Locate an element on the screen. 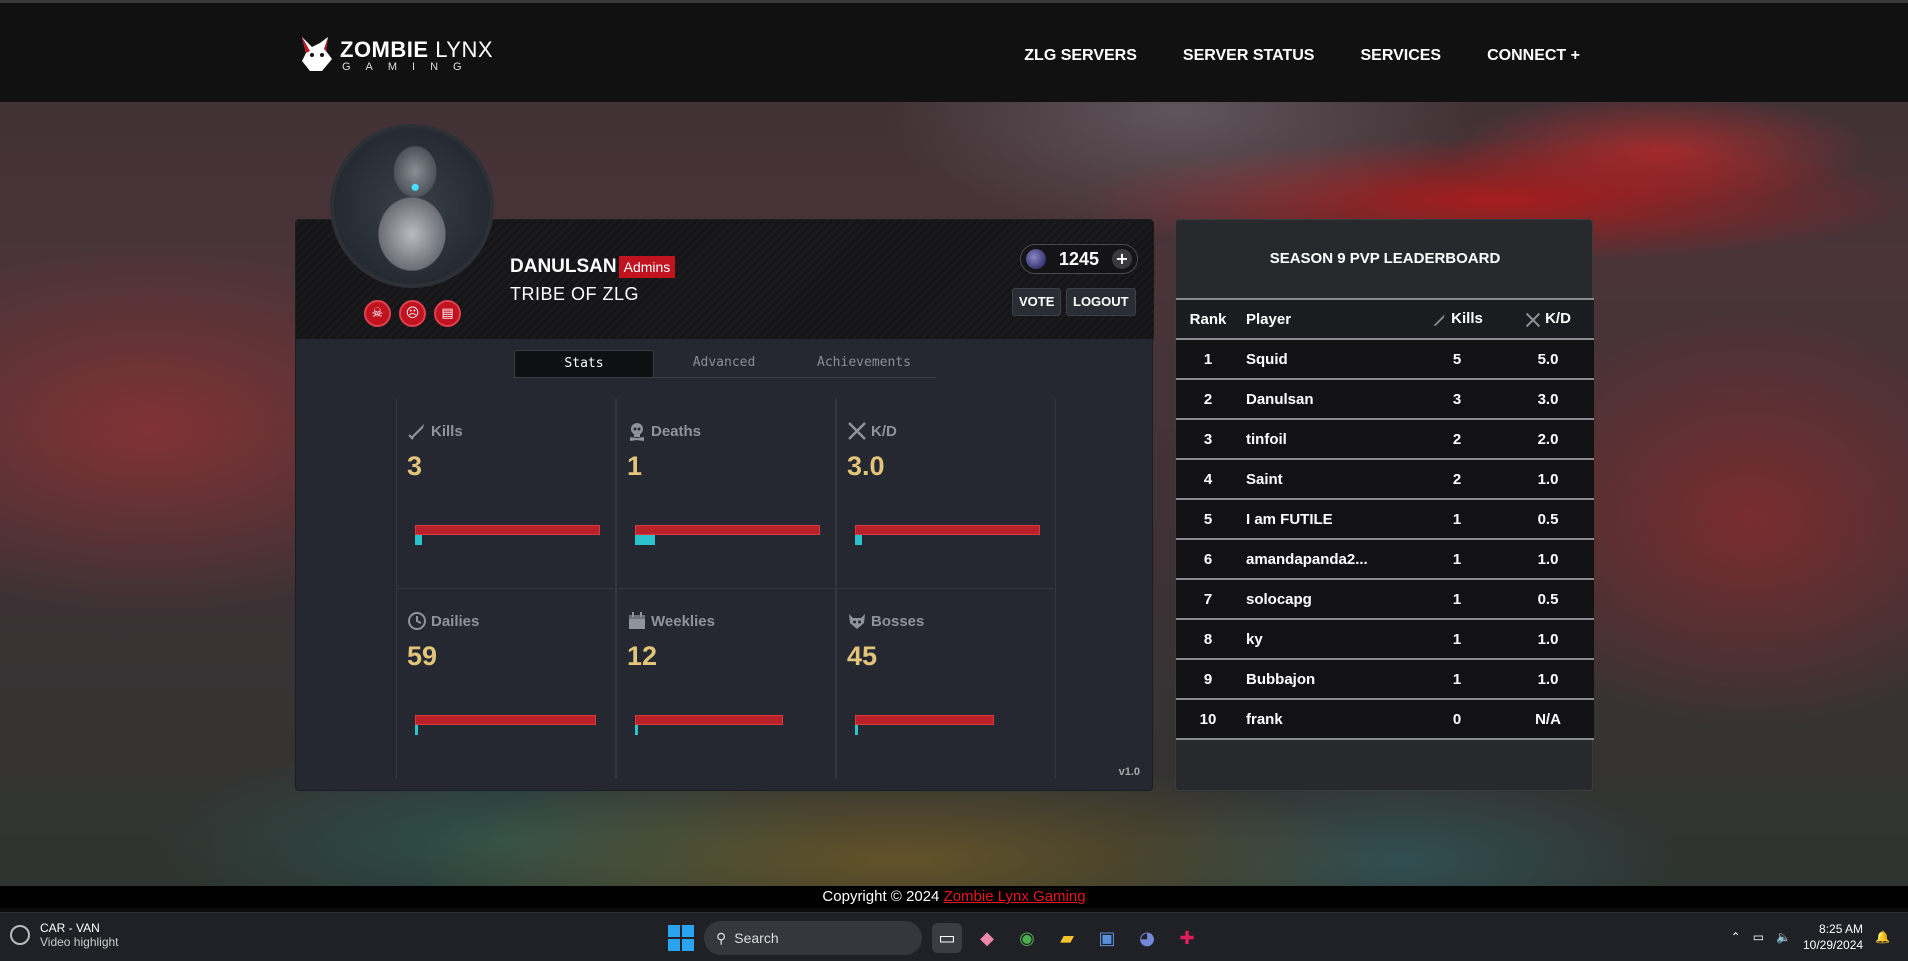  player-cell: Danulsan is located at coordinates (1280, 399).